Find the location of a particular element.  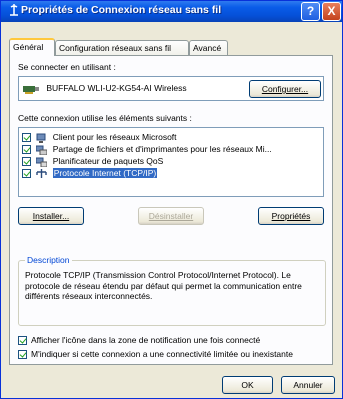

tab-advanced: Avancé is located at coordinates (208, 47).